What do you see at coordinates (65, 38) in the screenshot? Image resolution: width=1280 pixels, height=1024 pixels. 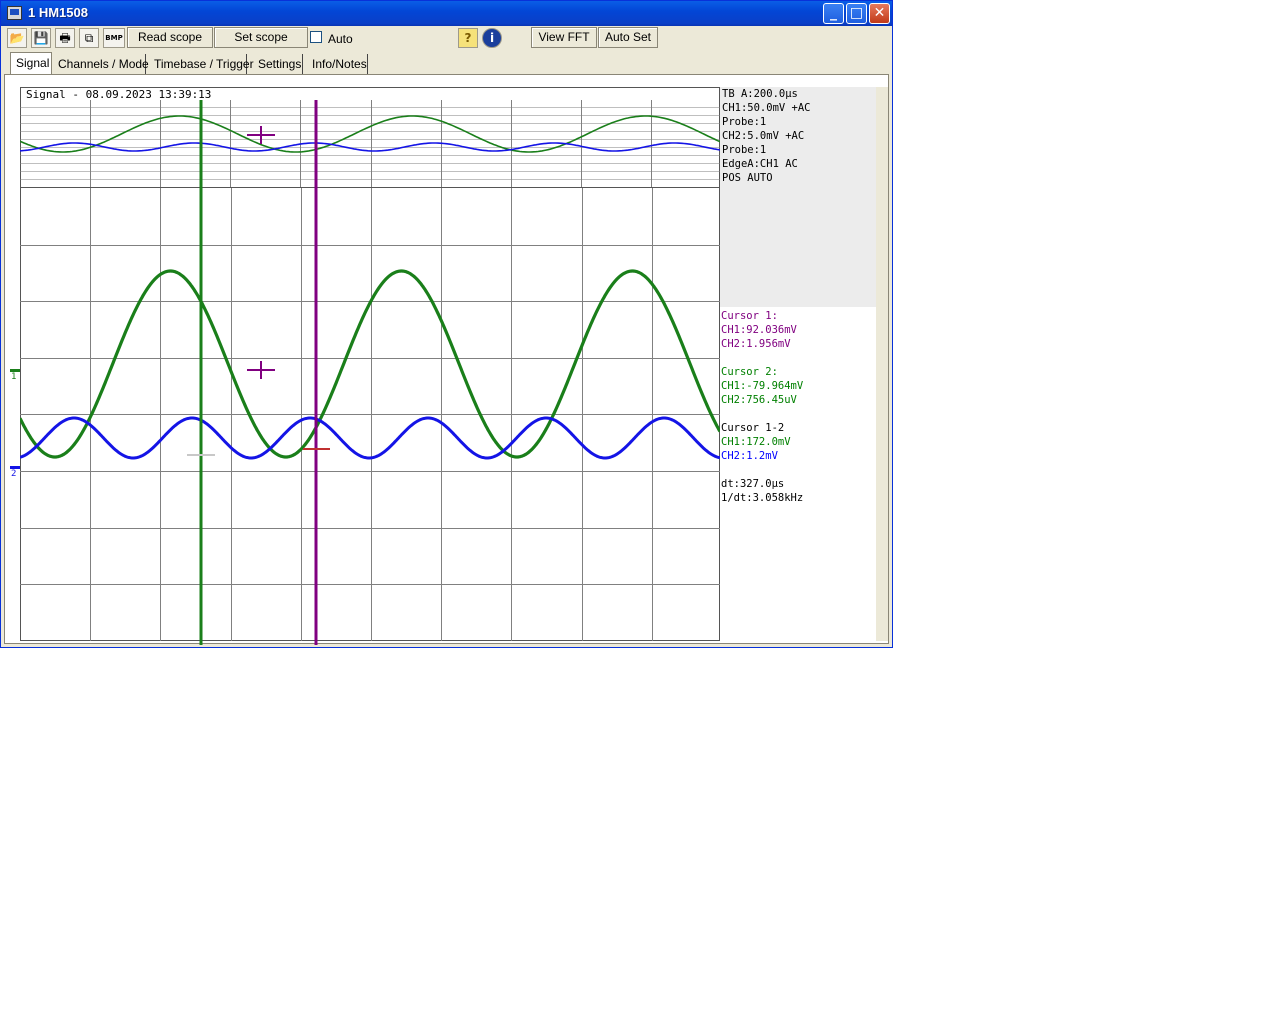 I see `print-icon: 🖶` at bounding box center [65, 38].